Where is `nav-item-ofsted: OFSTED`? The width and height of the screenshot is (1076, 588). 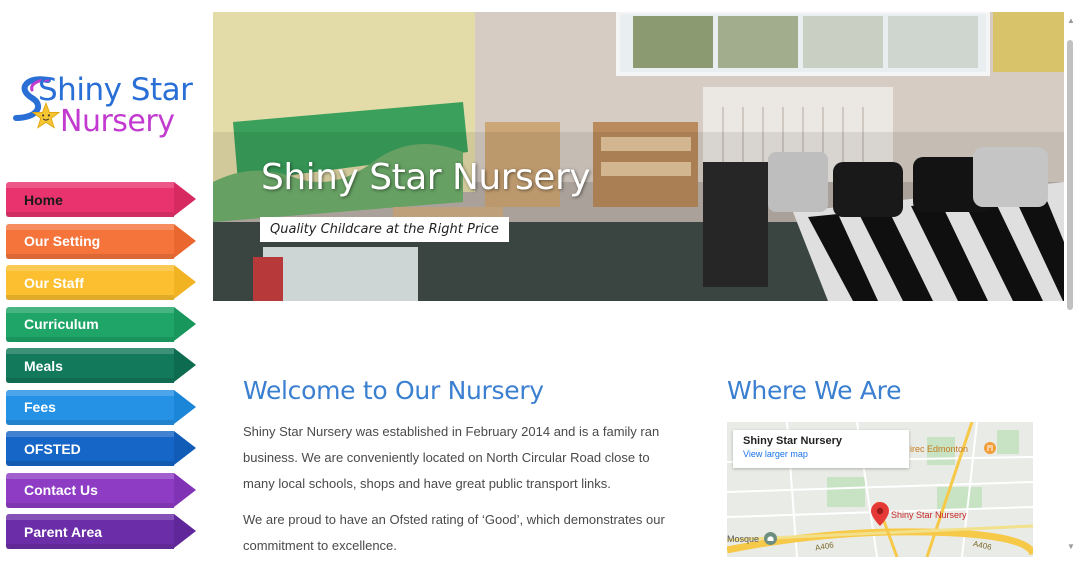 nav-item-ofsted: OFSTED is located at coordinates (106, 448).